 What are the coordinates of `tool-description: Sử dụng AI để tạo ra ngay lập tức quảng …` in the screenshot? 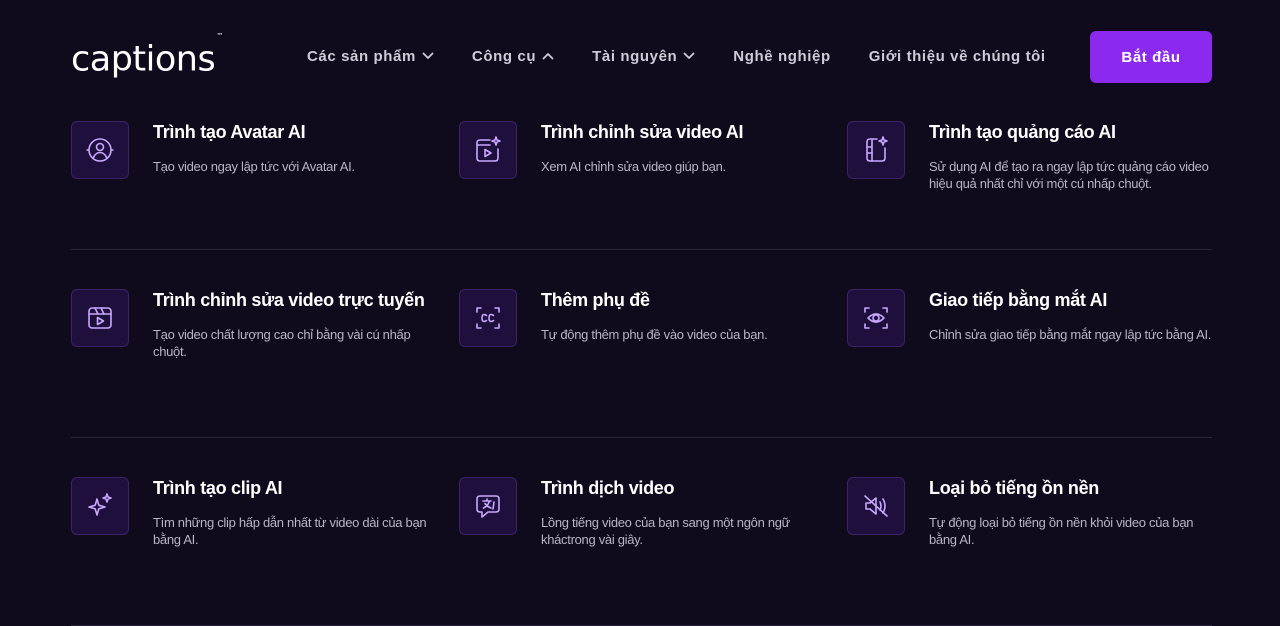 It's located at (1069, 175).